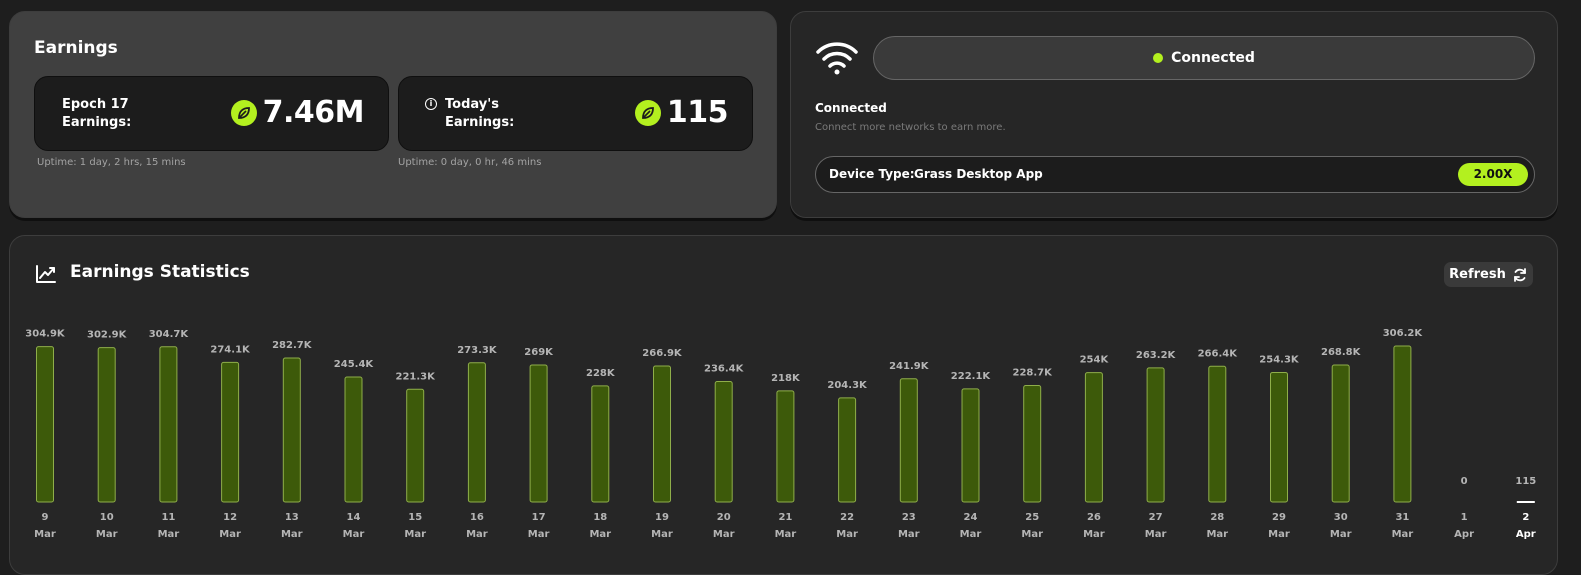  What do you see at coordinates (847, 517) in the screenshot?
I see `chart-x-tick-day: 22` at bounding box center [847, 517].